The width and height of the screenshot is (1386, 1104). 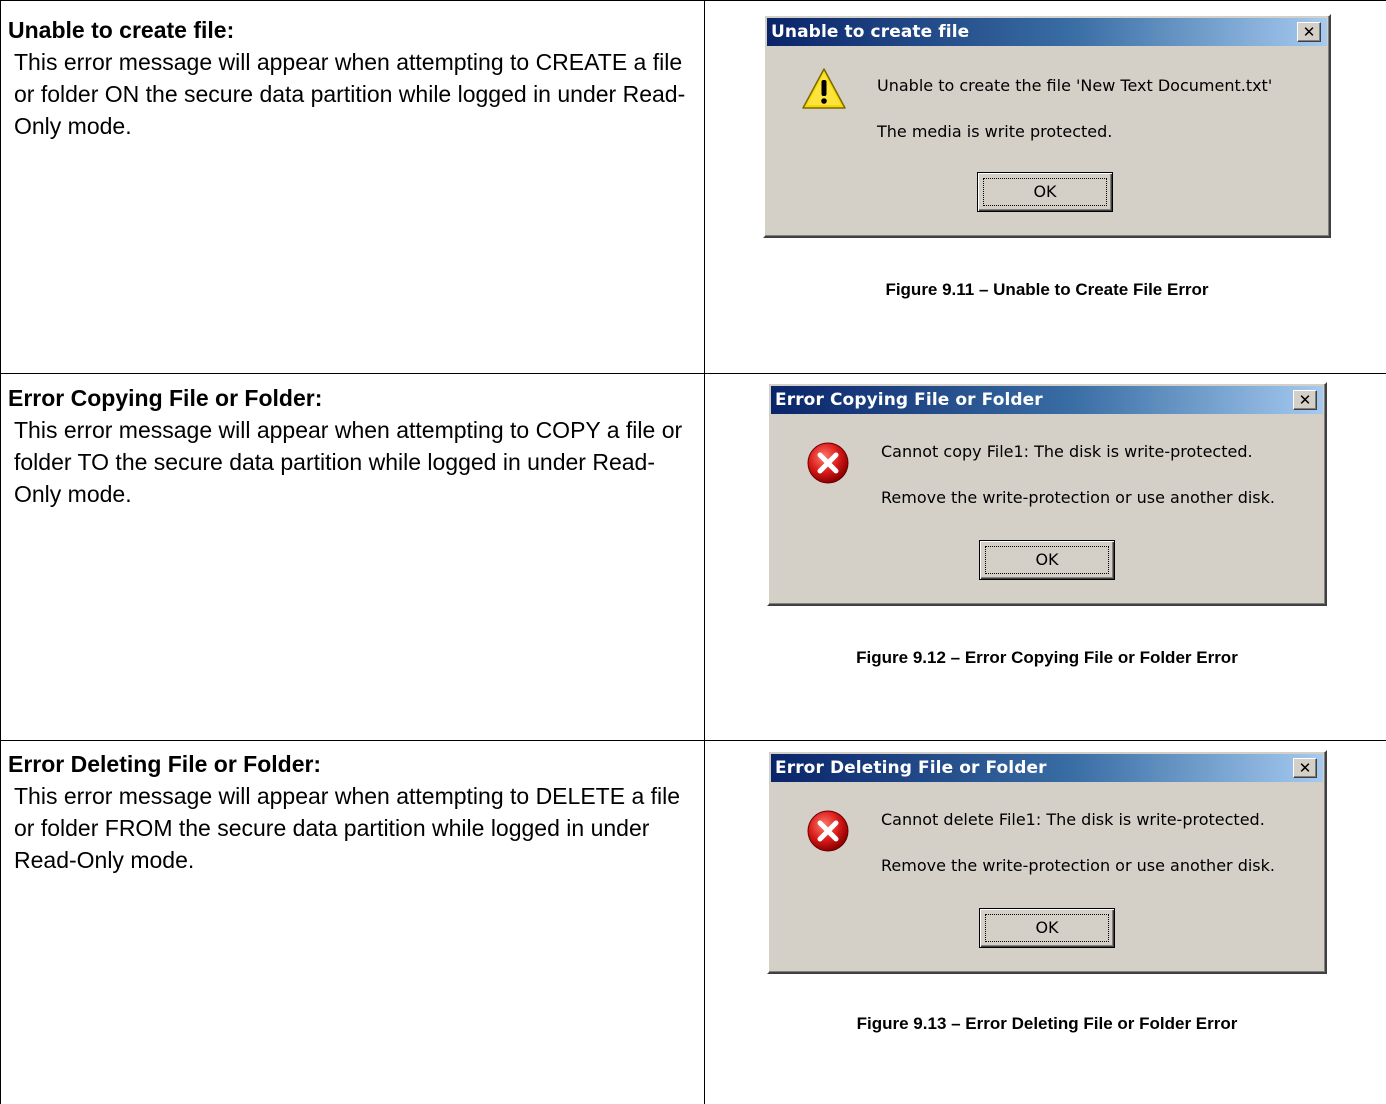 What do you see at coordinates (0, 552) in the screenshot?
I see `table-border-left` at bounding box center [0, 552].